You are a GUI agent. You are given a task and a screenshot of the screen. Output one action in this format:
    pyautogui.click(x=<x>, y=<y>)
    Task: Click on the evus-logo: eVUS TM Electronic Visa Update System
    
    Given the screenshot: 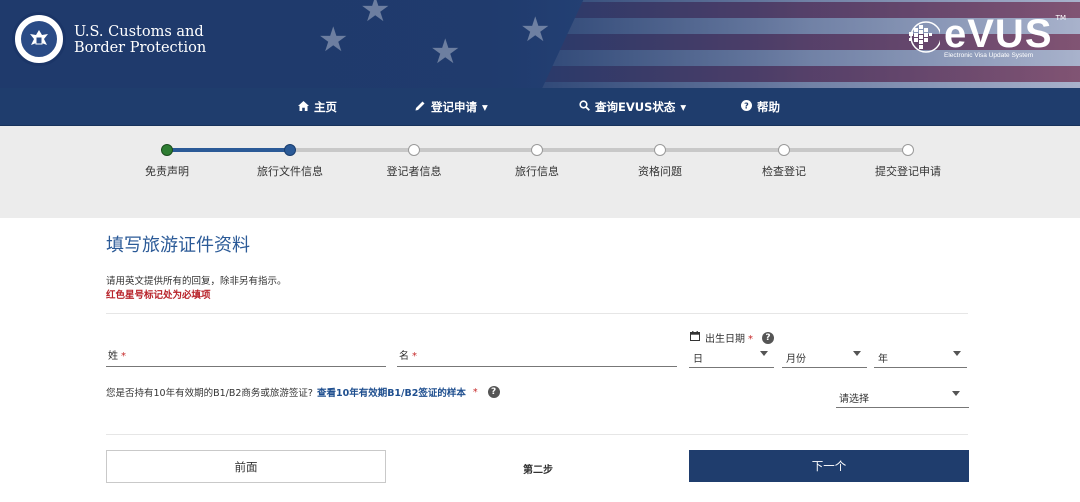 What is the action you would take?
    pyautogui.click(x=986, y=40)
    